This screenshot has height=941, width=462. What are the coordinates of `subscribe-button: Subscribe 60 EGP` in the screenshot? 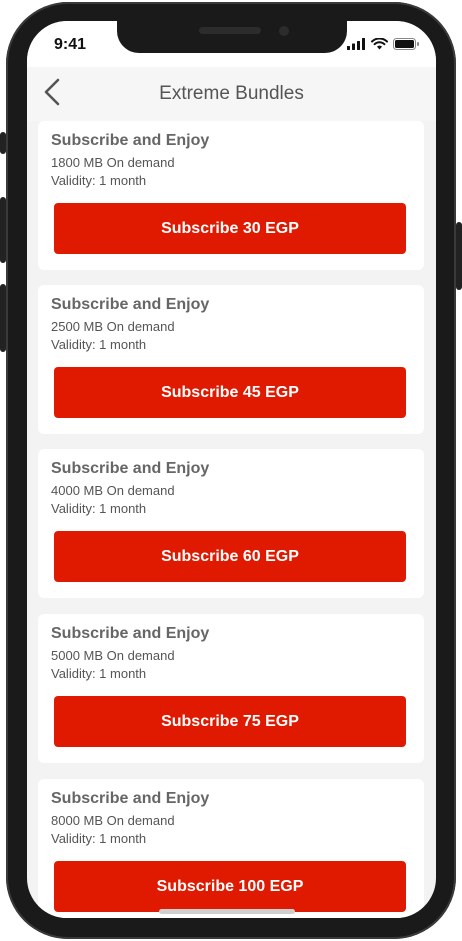 It's located at (230, 556).